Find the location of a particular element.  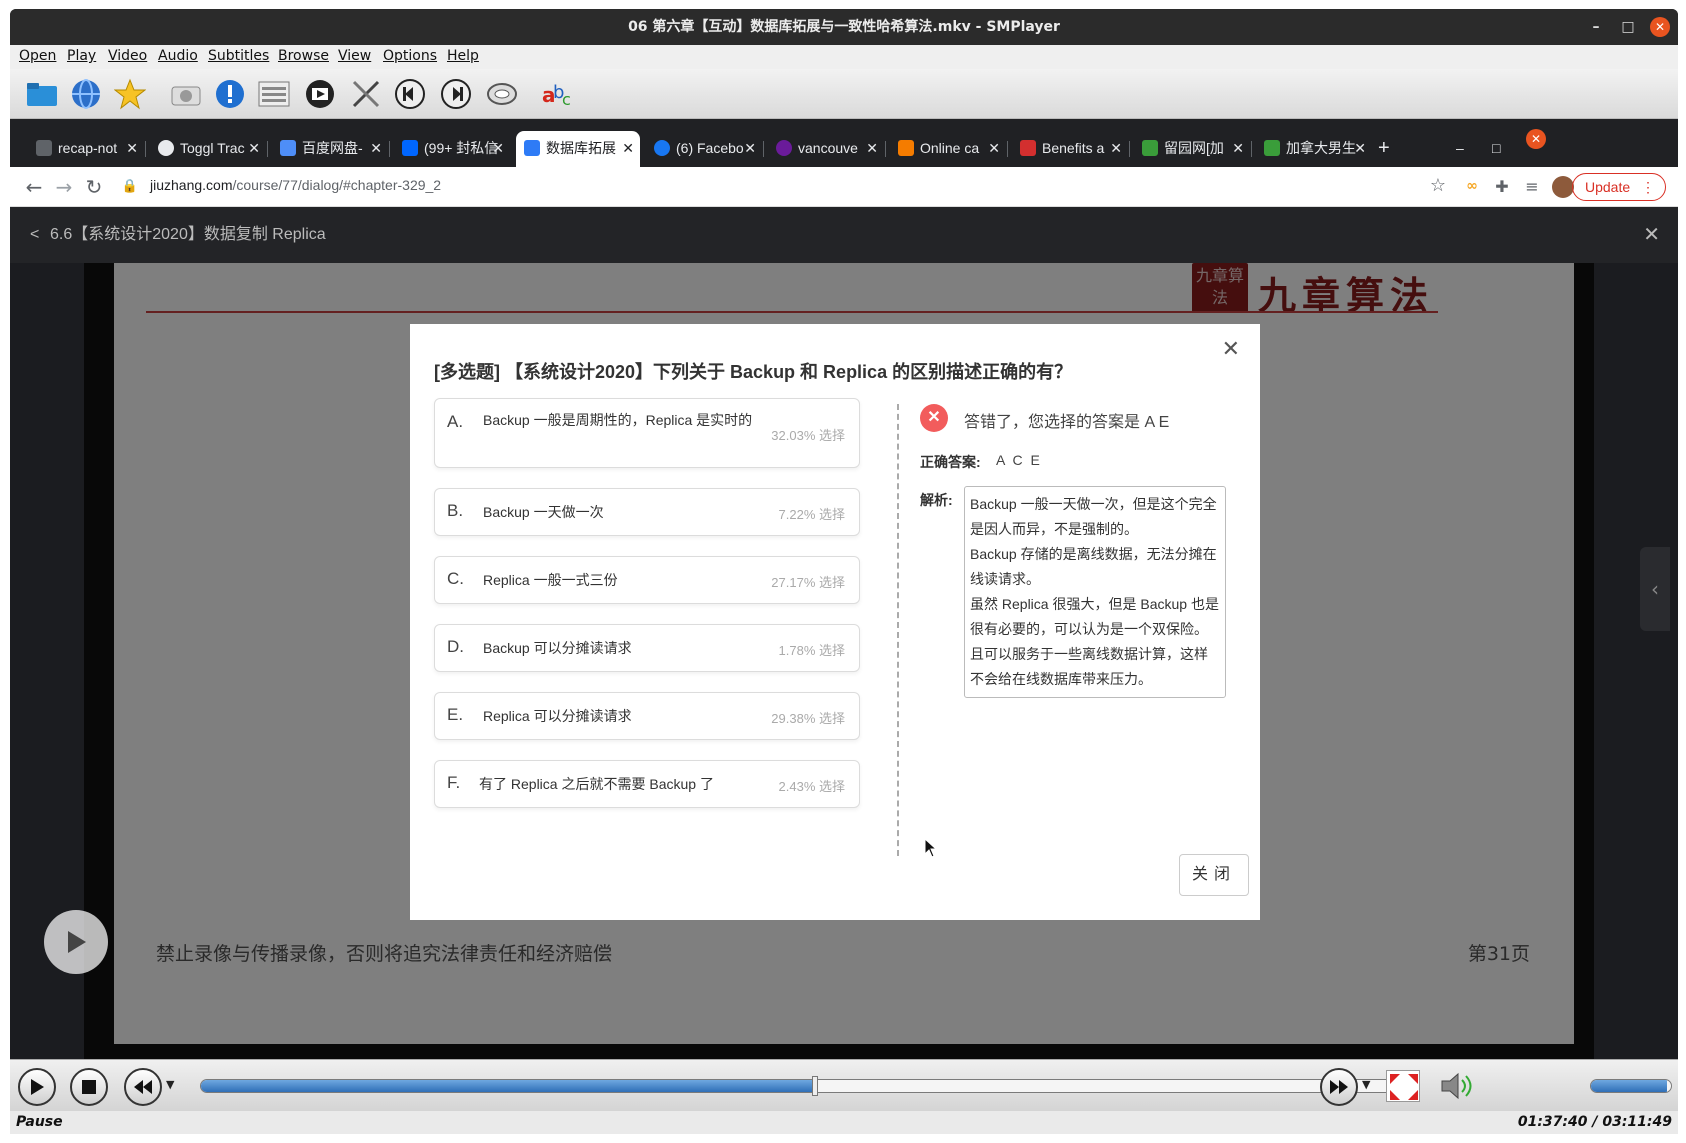

tab-facebook: (6) Facebo ✕ is located at coordinates (704, 149).